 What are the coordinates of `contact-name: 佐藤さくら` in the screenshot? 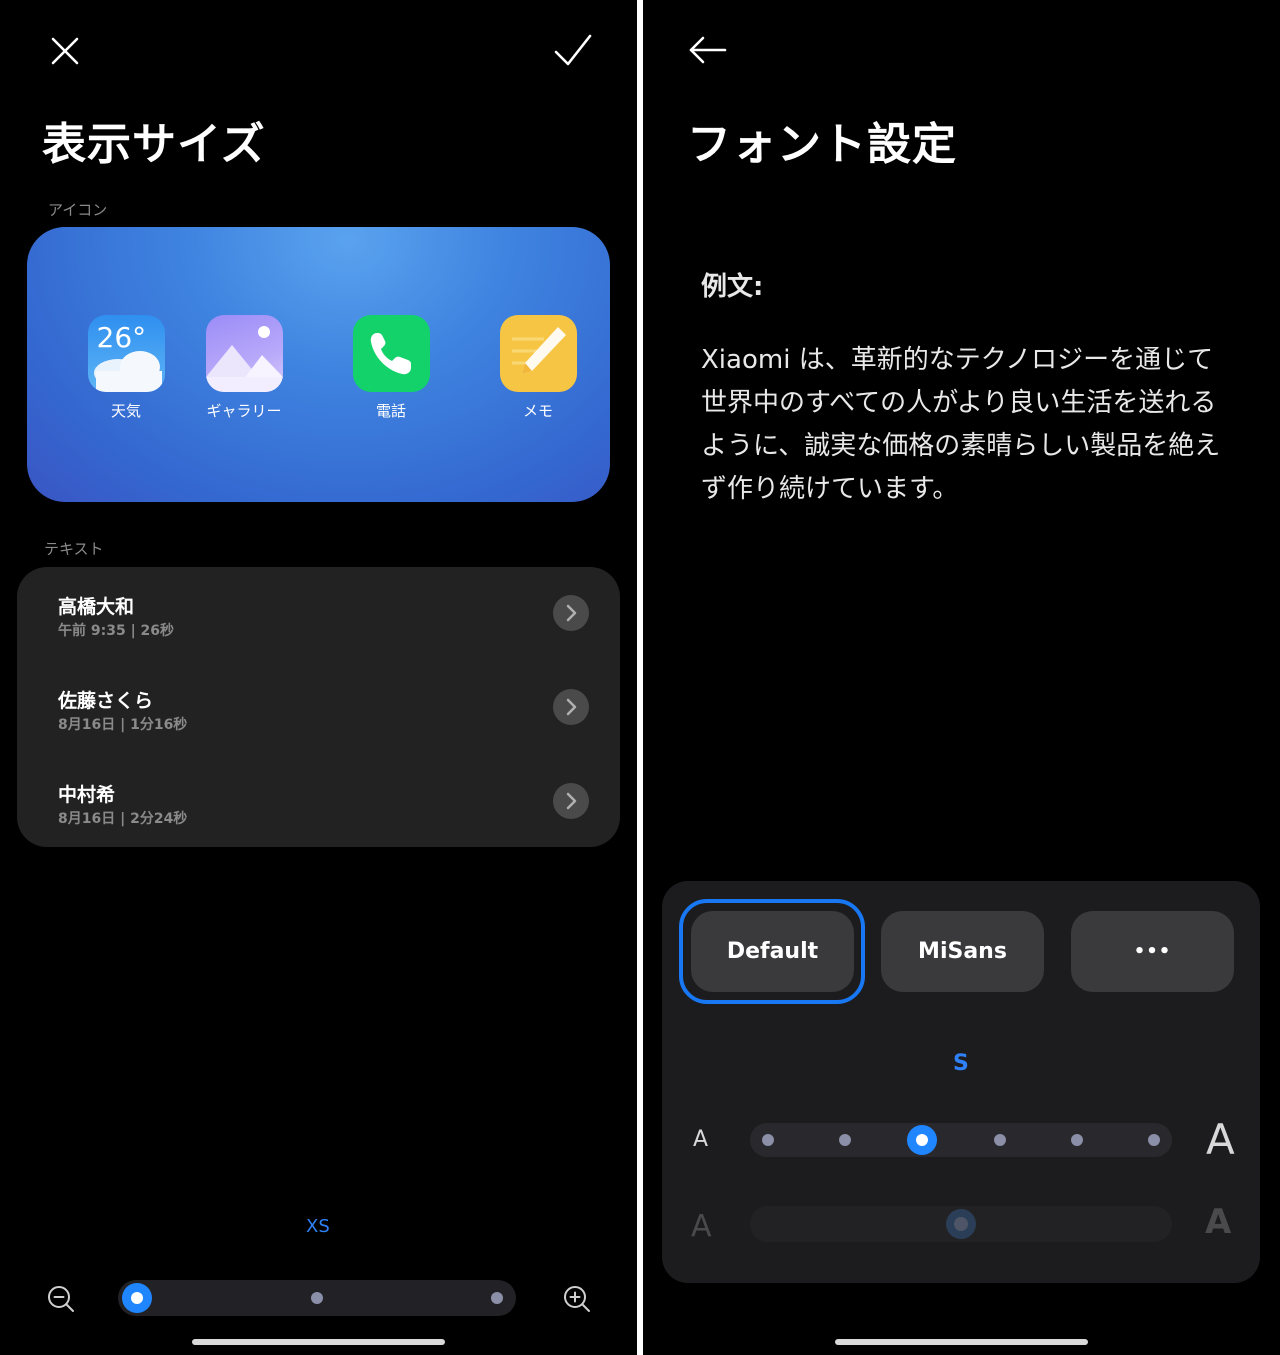 It's located at (106, 701).